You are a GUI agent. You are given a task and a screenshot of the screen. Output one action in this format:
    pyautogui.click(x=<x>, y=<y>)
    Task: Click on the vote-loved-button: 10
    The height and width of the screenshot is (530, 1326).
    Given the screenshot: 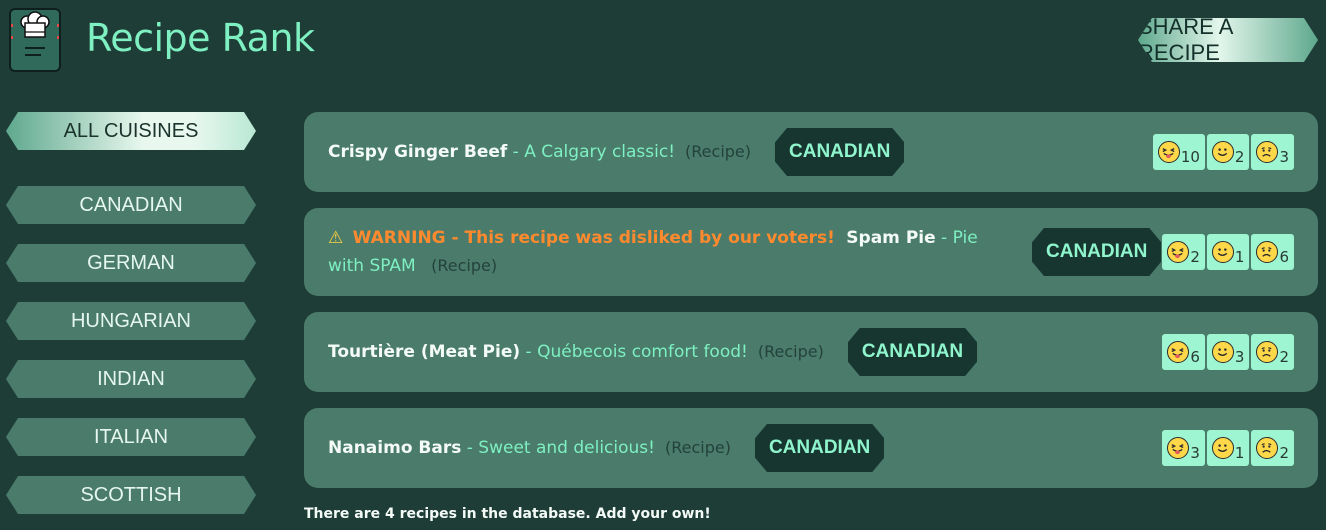 What is the action you would take?
    pyautogui.click(x=1178, y=152)
    